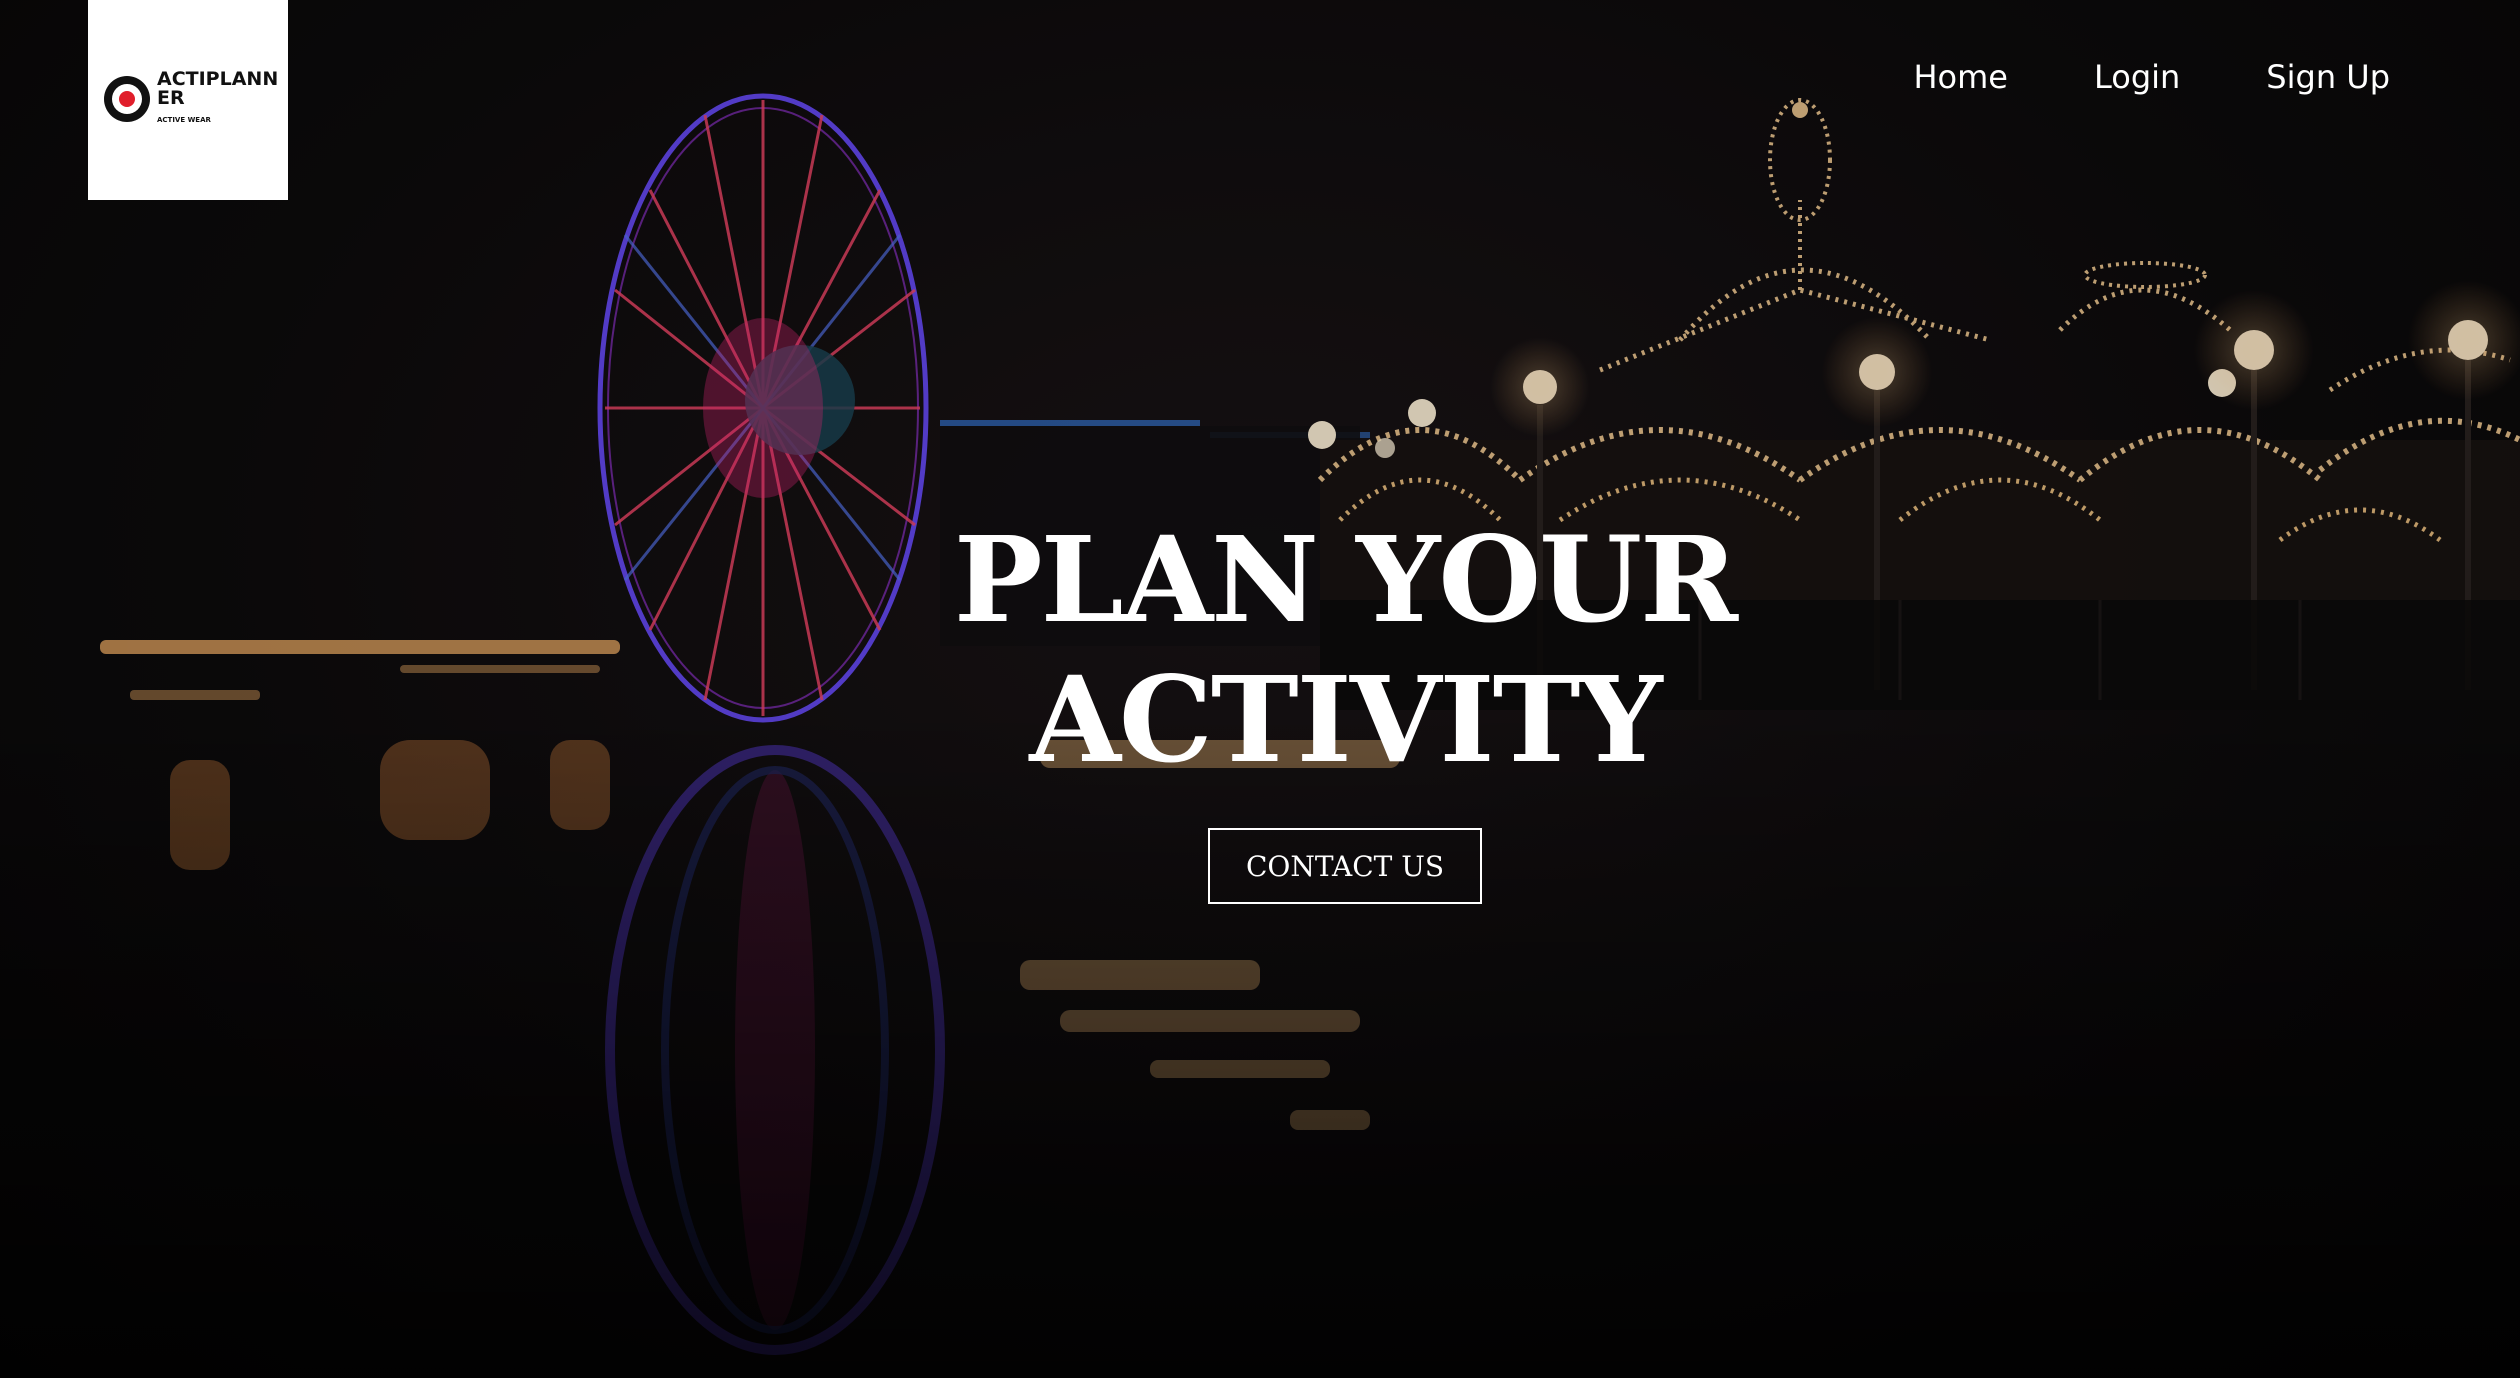  What do you see at coordinates (218, 88) in the screenshot?
I see `logo-name: ACTIPLANNER` at bounding box center [218, 88].